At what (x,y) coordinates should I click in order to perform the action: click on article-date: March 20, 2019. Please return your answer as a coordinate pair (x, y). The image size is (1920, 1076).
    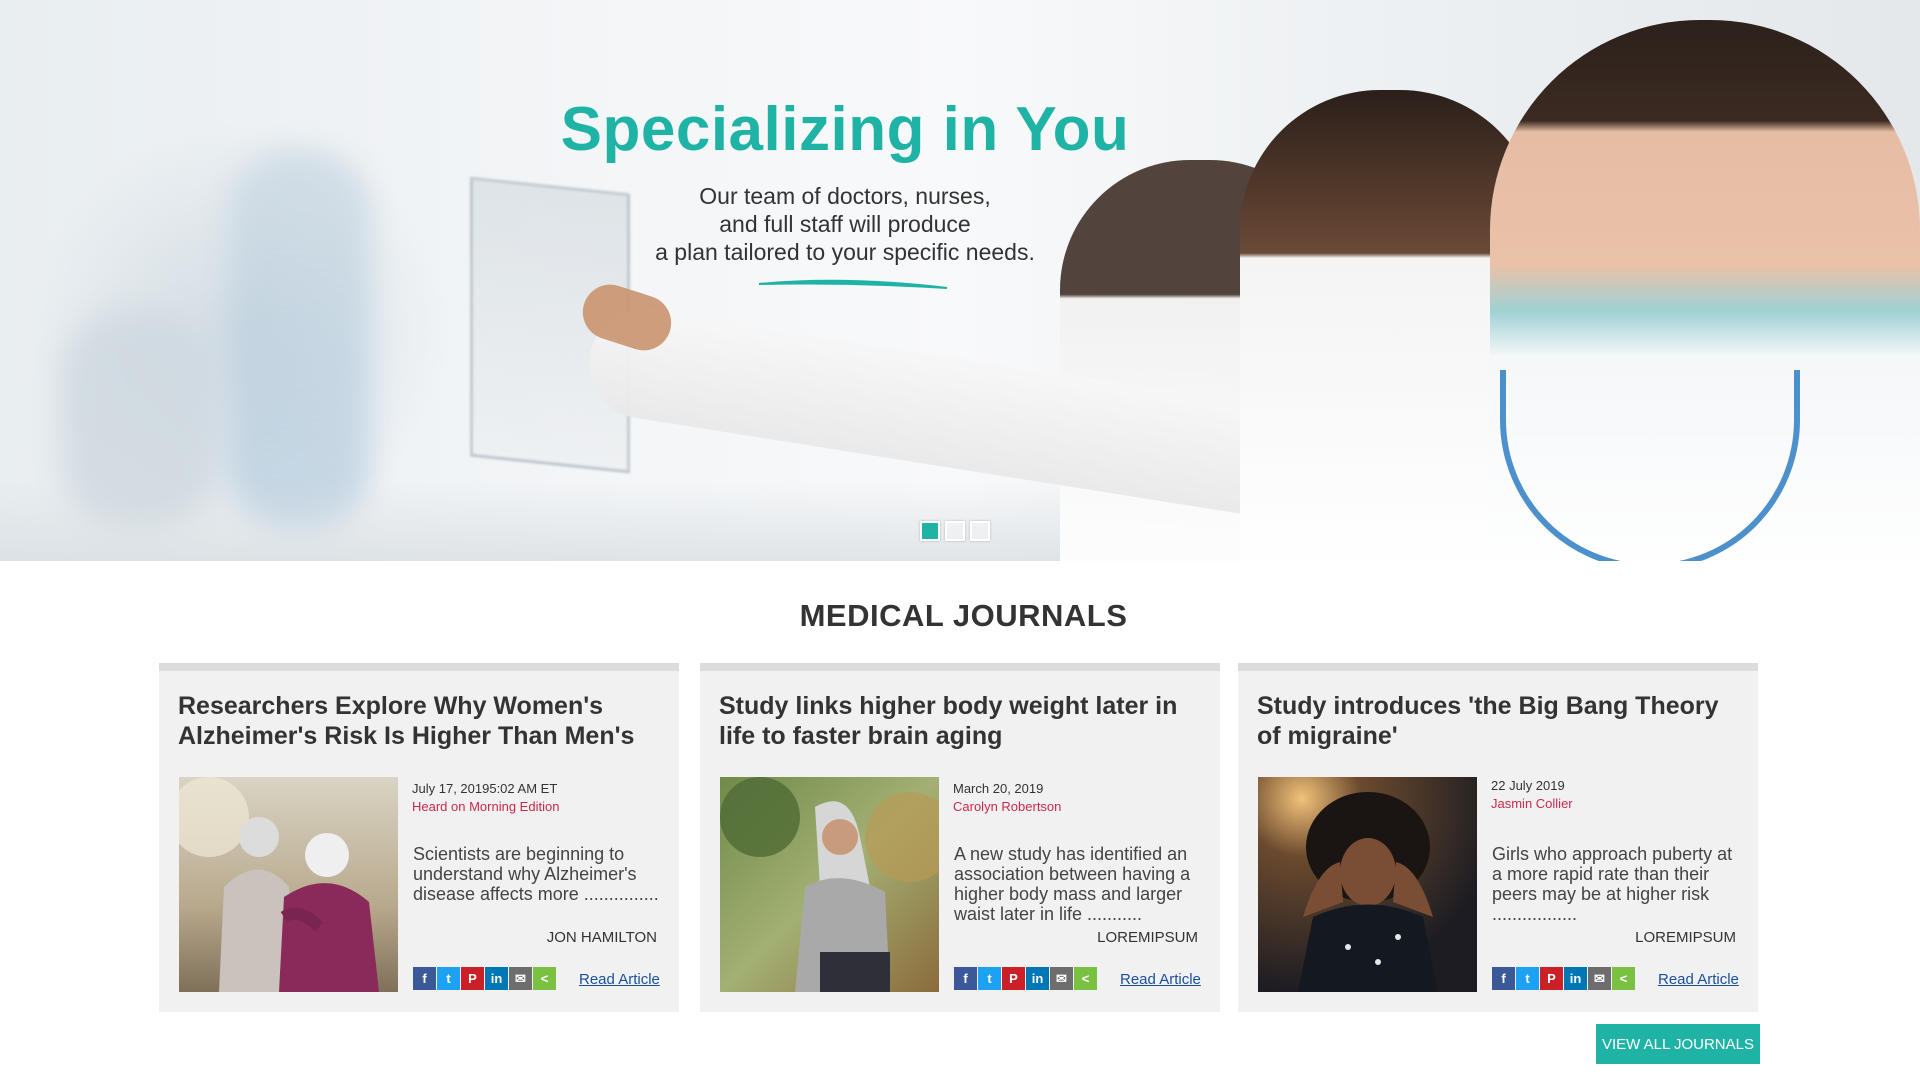
    Looking at the image, I should click on (998, 788).